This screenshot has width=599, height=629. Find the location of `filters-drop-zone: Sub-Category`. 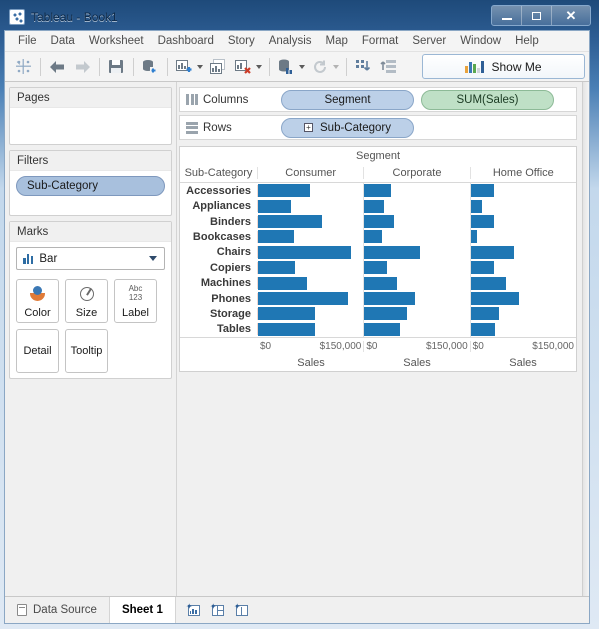

filters-drop-zone: Sub-Category is located at coordinates (90, 193).